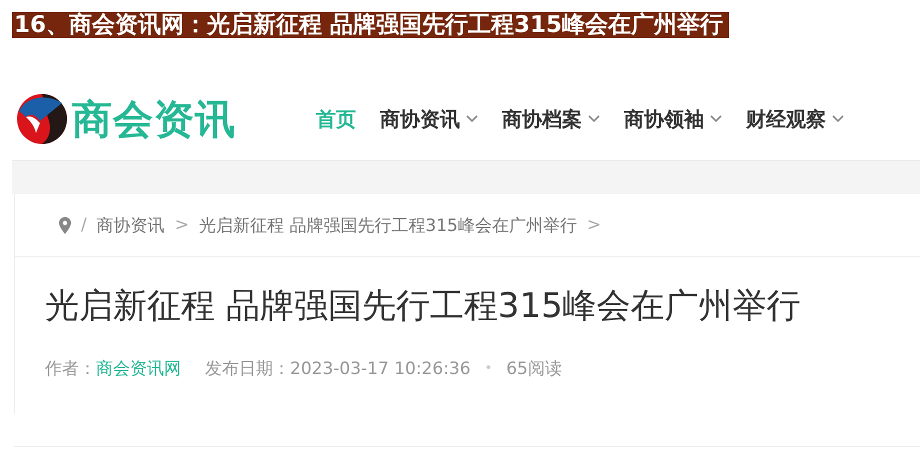 The width and height of the screenshot is (920, 468). Describe the element at coordinates (154, 119) in the screenshot. I see `logo-text: 商会资讯` at that location.